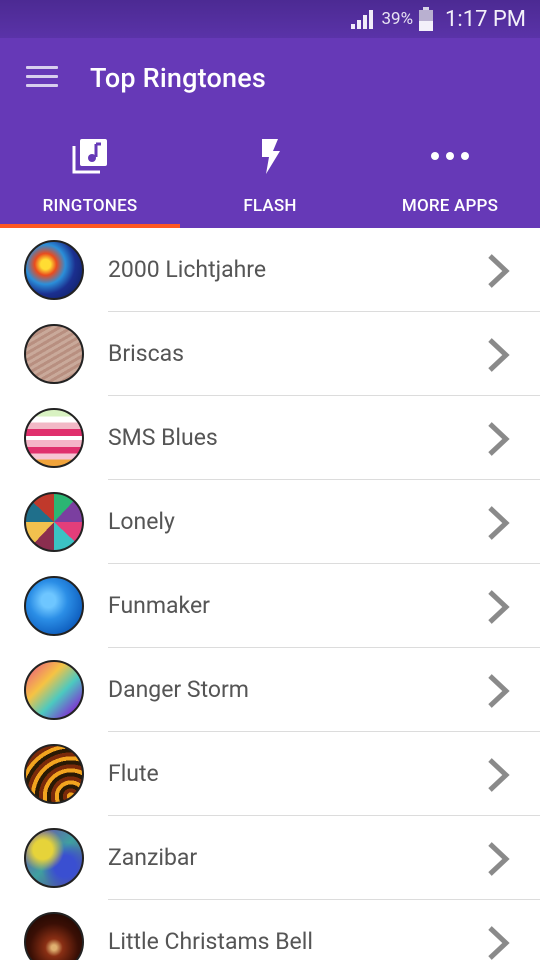  What do you see at coordinates (141, 521) in the screenshot?
I see `ringtone-title: Lonely` at bounding box center [141, 521].